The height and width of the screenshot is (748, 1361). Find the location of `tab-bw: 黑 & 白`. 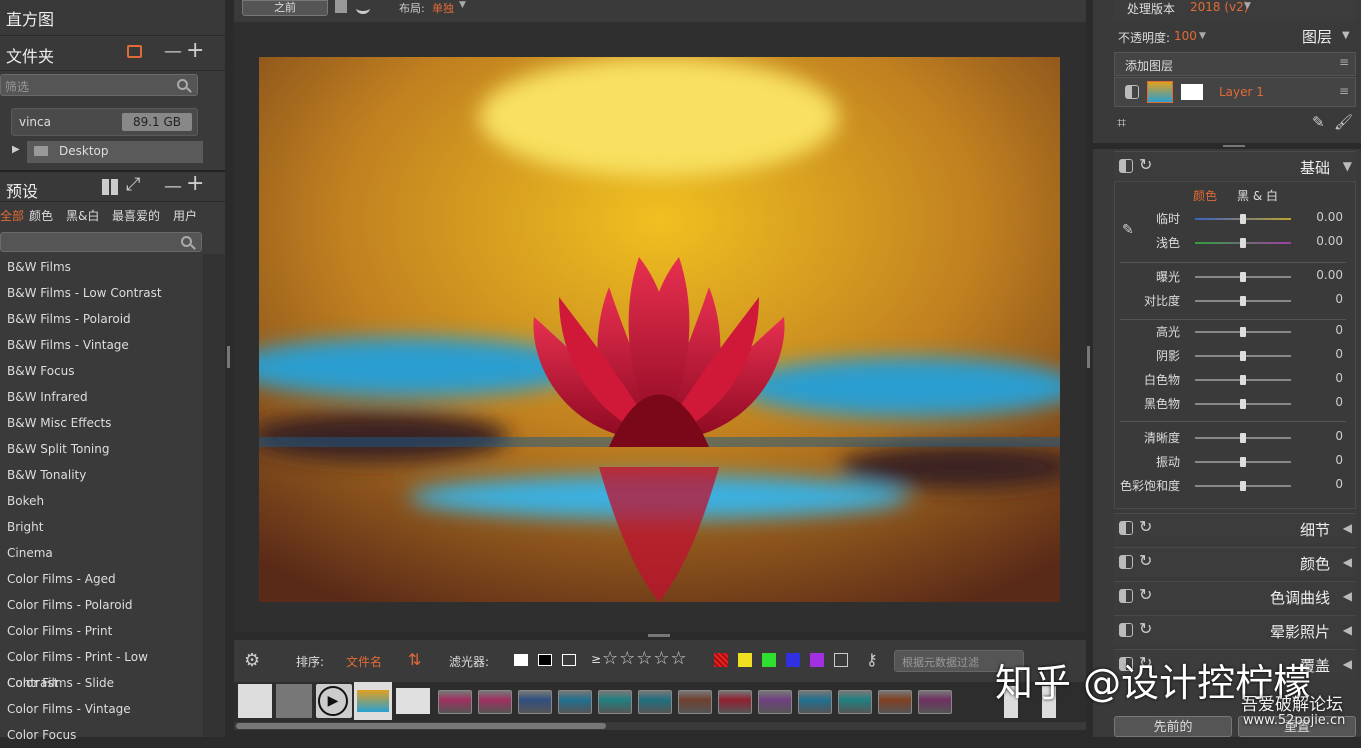

tab-bw: 黑 & 白 is located at coordinates (1257, 195).